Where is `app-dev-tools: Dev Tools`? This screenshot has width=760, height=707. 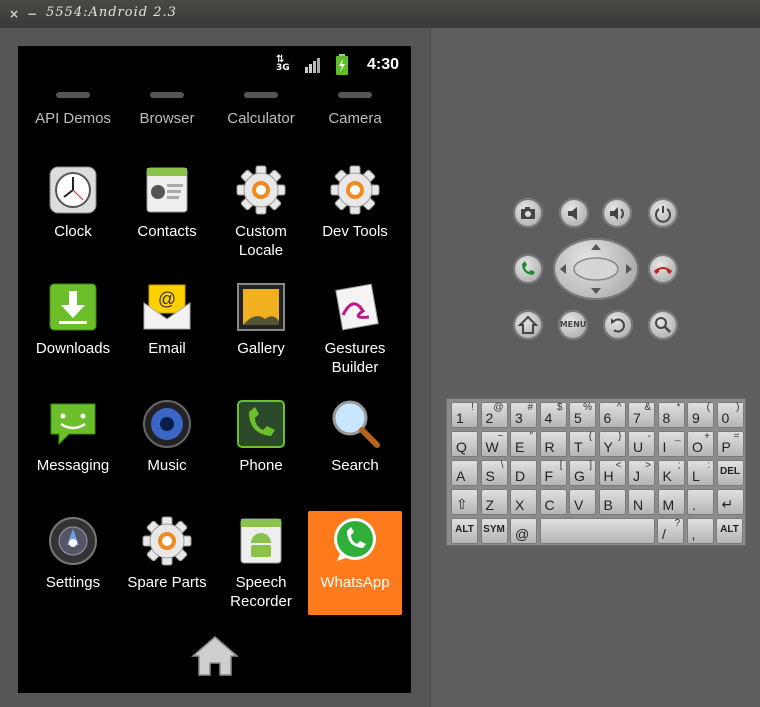 app-dev-tools: Dev Tools is located at coordinates (355, 202).